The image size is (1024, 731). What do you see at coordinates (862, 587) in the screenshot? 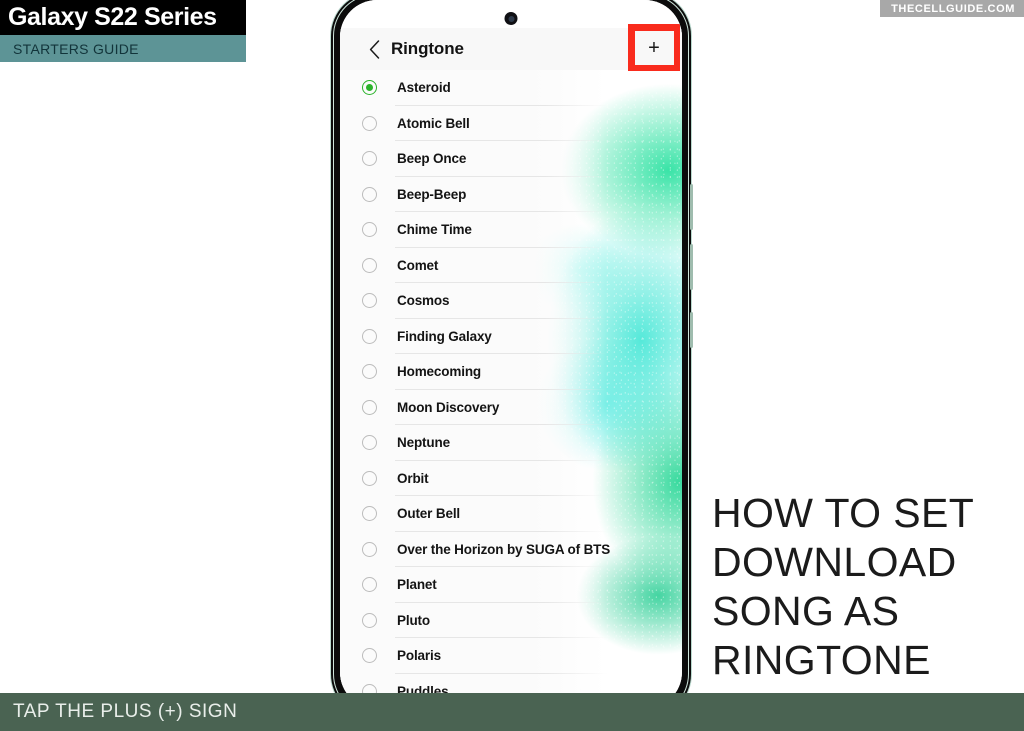
I see `headline-block: HOW TO SET DOWNLOAD SONG AS RINGTONE` at bounding box center [862, 587].